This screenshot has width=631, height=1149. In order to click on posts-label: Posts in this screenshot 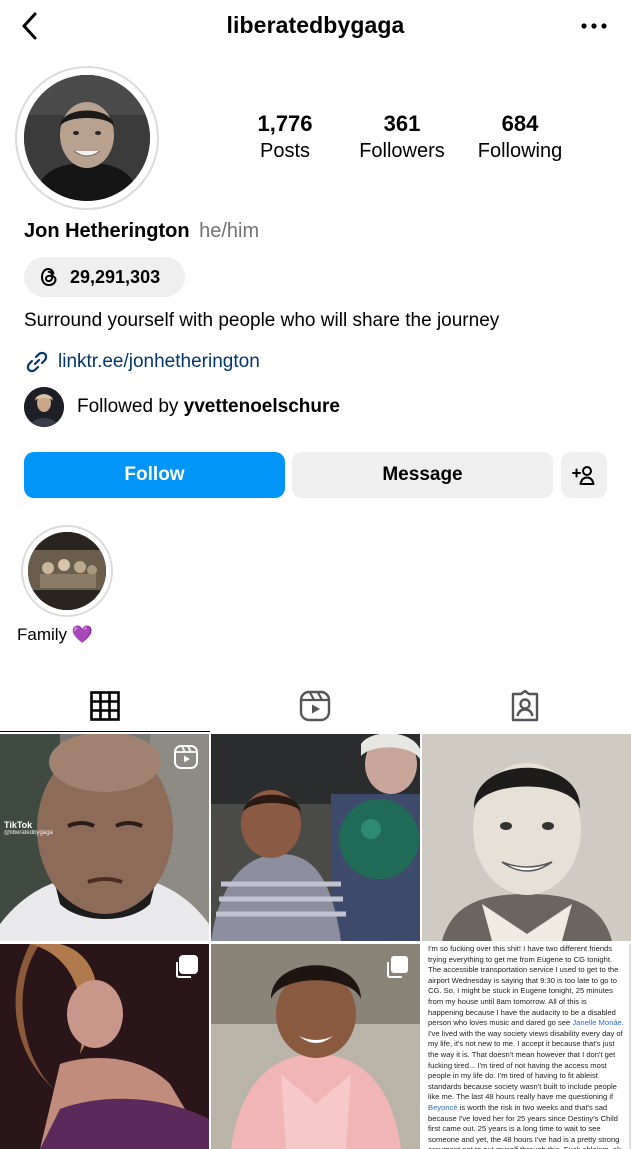, I will do `click(285, 151)`.